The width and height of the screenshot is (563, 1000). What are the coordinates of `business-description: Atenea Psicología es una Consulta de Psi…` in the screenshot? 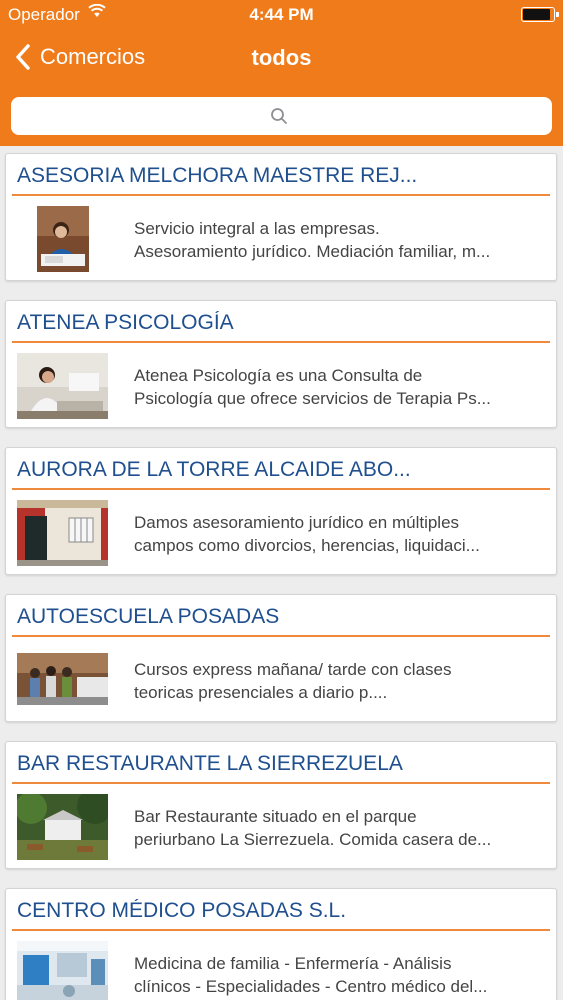 It's located at (312, 387).